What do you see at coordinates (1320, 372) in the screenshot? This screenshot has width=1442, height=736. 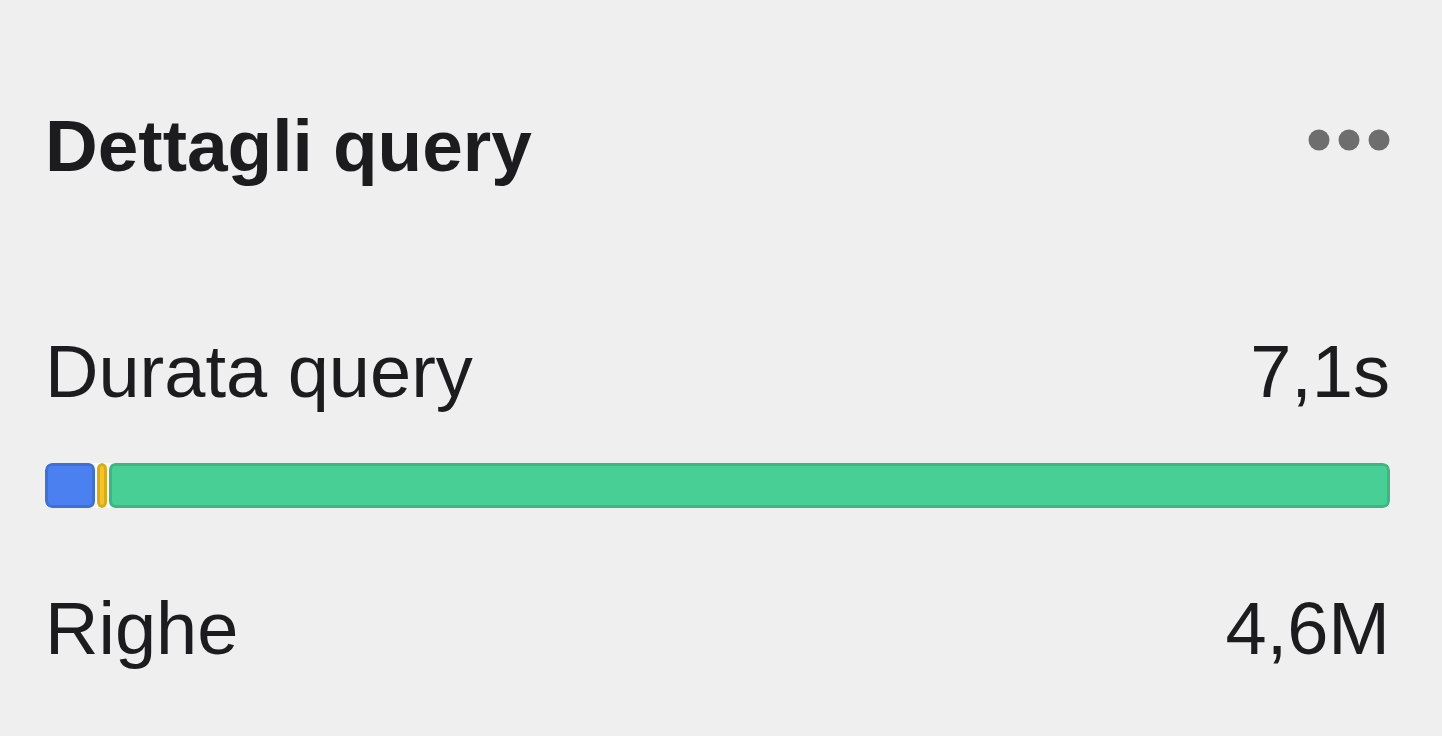 I see `metric-value: 7,1s` at bounding box center [1320, 372].